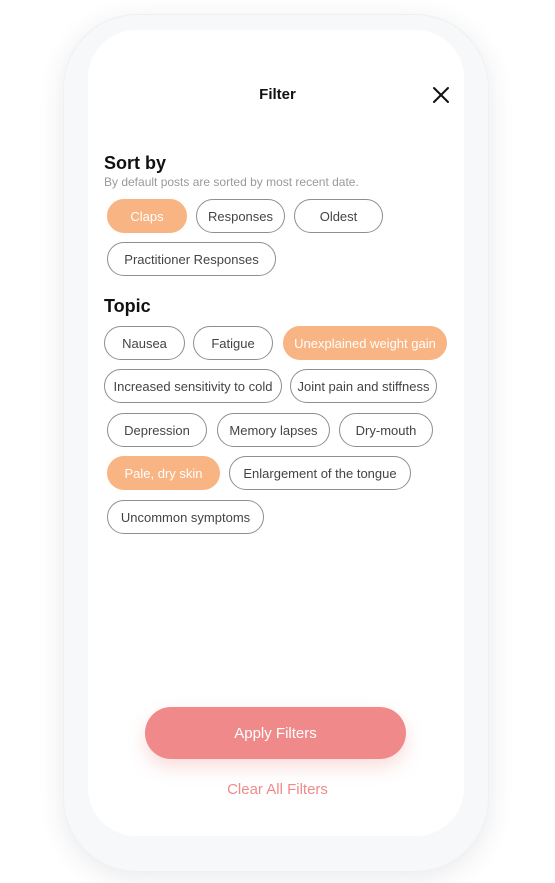 This screenshot has width=555, height=883. What do you see at coordinates (191, 259) in the screenshot?
I see `sort-chip-practitioner-responses: Practitioner Responses` at bounding box center [191, 259].